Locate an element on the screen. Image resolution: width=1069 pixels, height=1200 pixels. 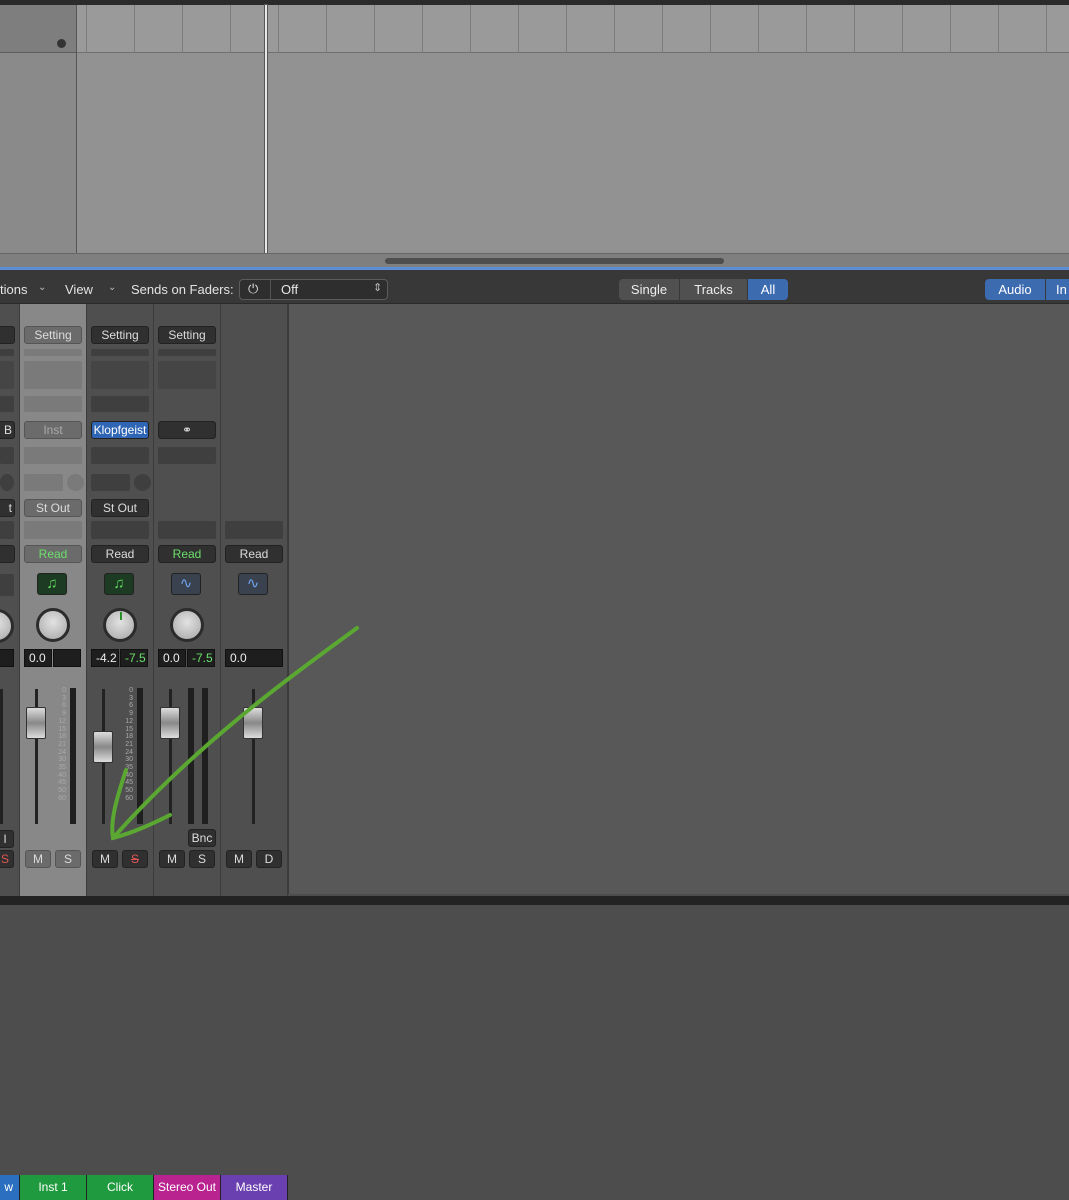
sends-on-faders-select: ⏻ Off ⇕ is located at coordinates (313, 289).